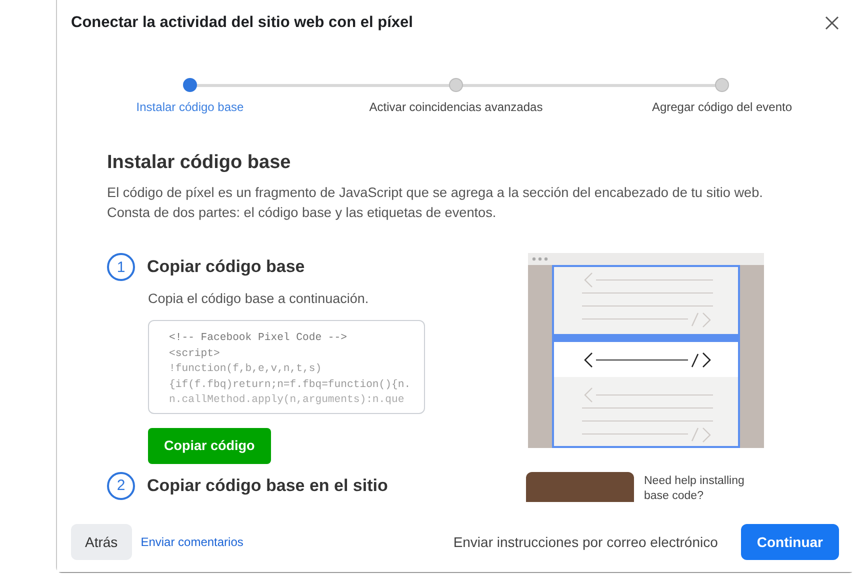 This screenshot has height=575, width=856. What do you see at coordinates (259, 298) in the screenshot?
I see `step-text: Copia el código base a continuación.` at bounding box center [259, 298].